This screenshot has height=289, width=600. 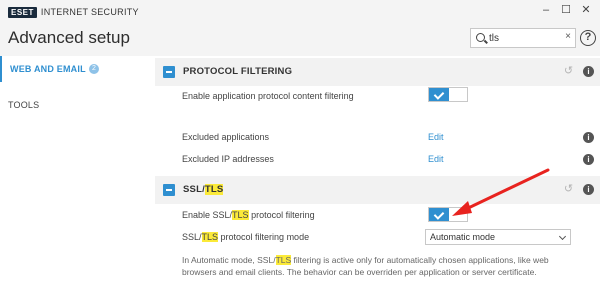 What do you see at coordinates (436, 137) in the screenshot?
I see `edit-excluded-applications-link: Edit` at bounding box center [436, 137].